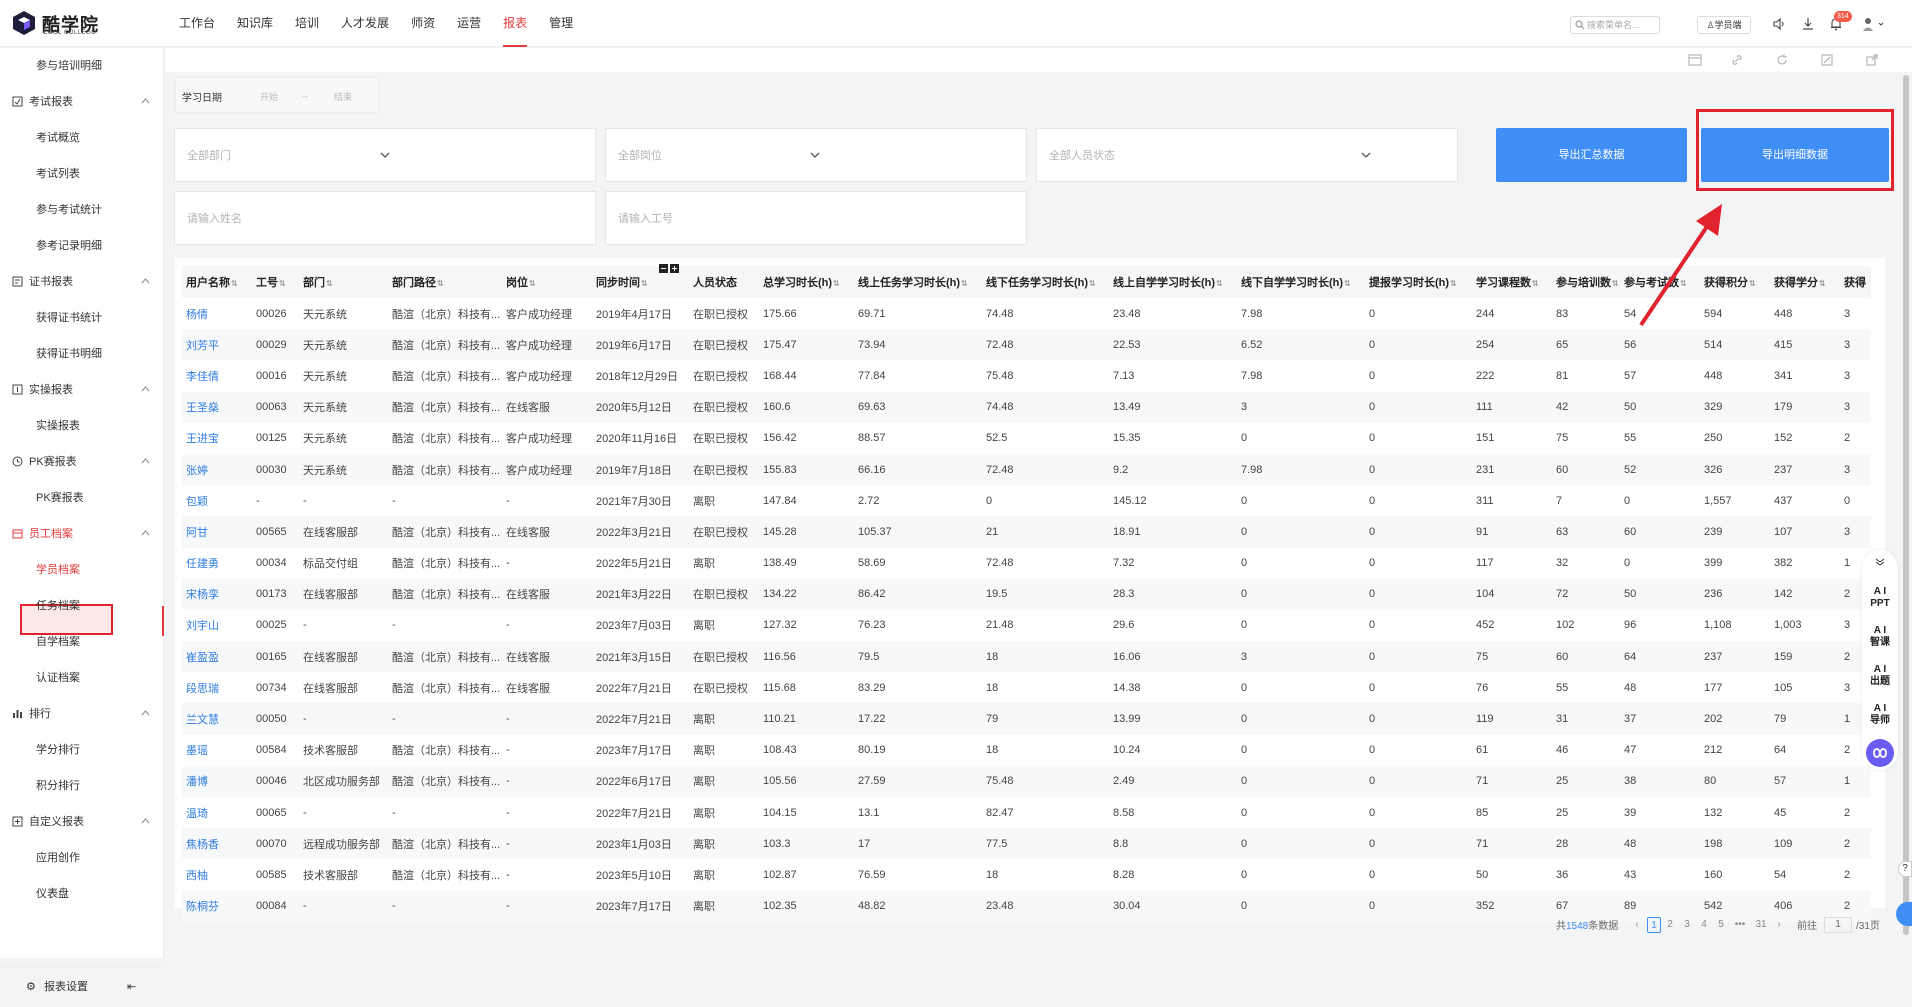  I want to click on user-name-link: 潘博, so click(217, 781).